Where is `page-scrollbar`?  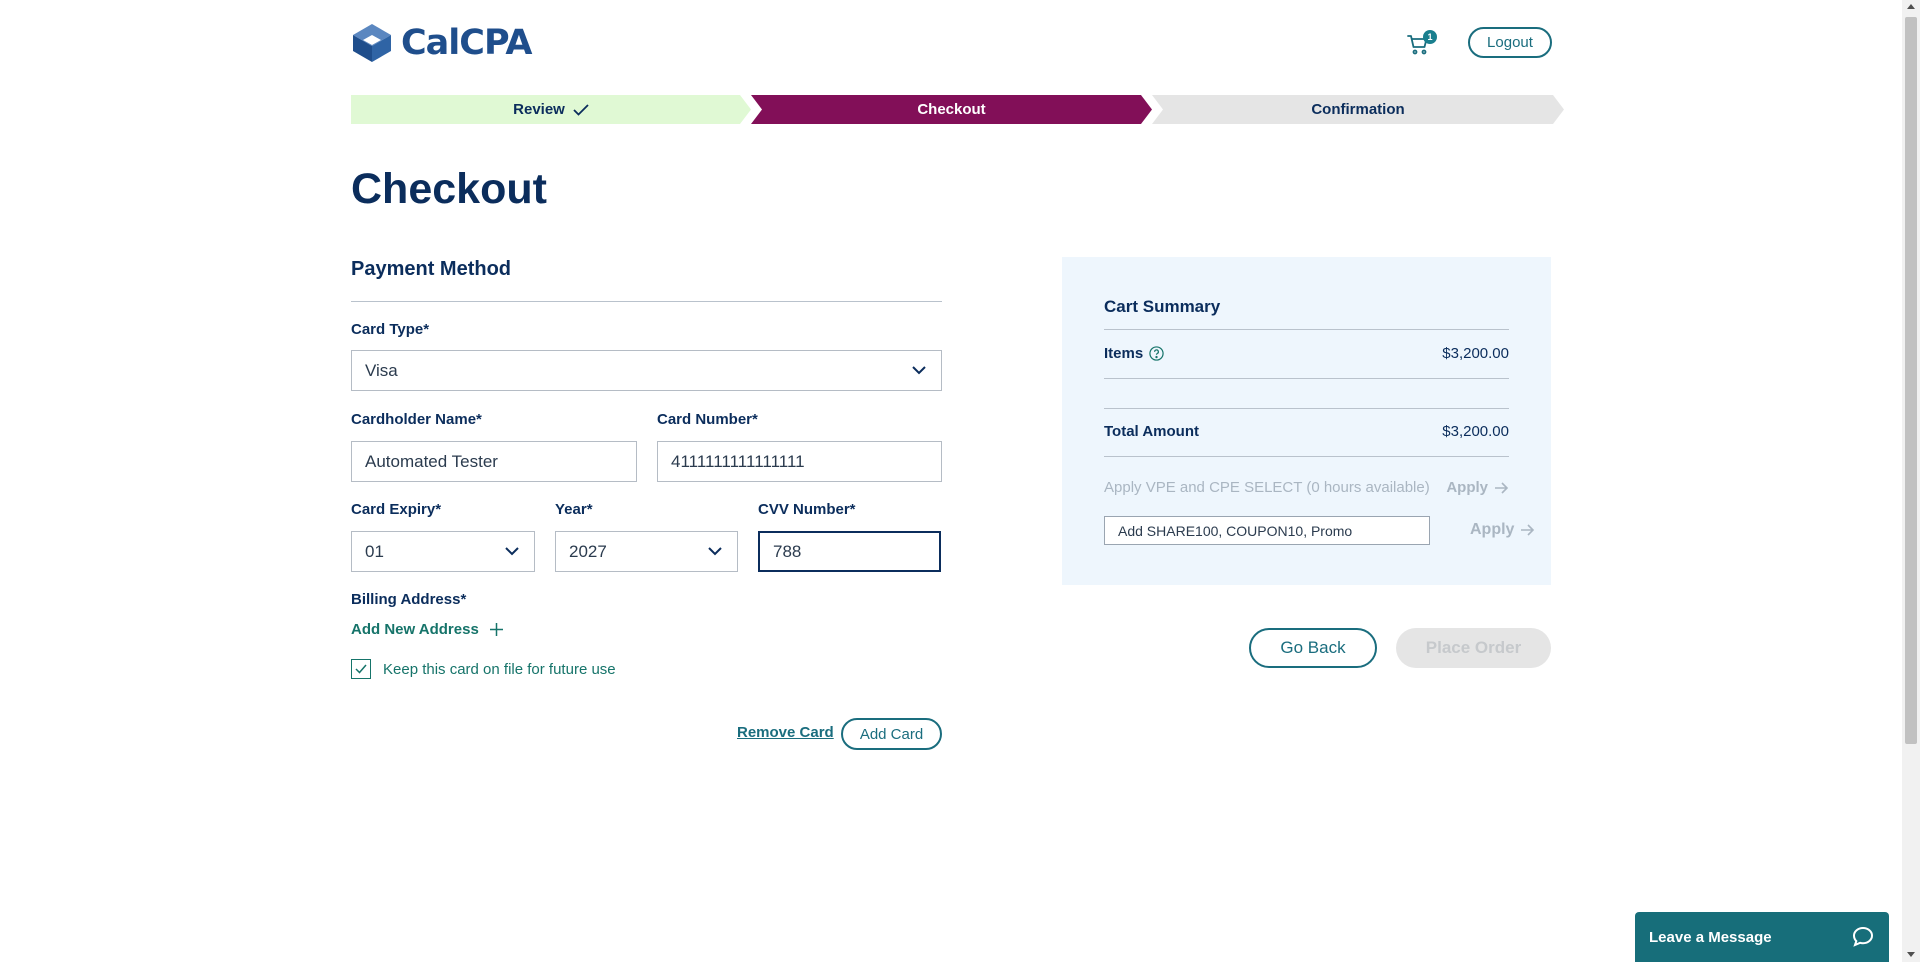 page-scrollbar is located at coordinates (1911, 481).